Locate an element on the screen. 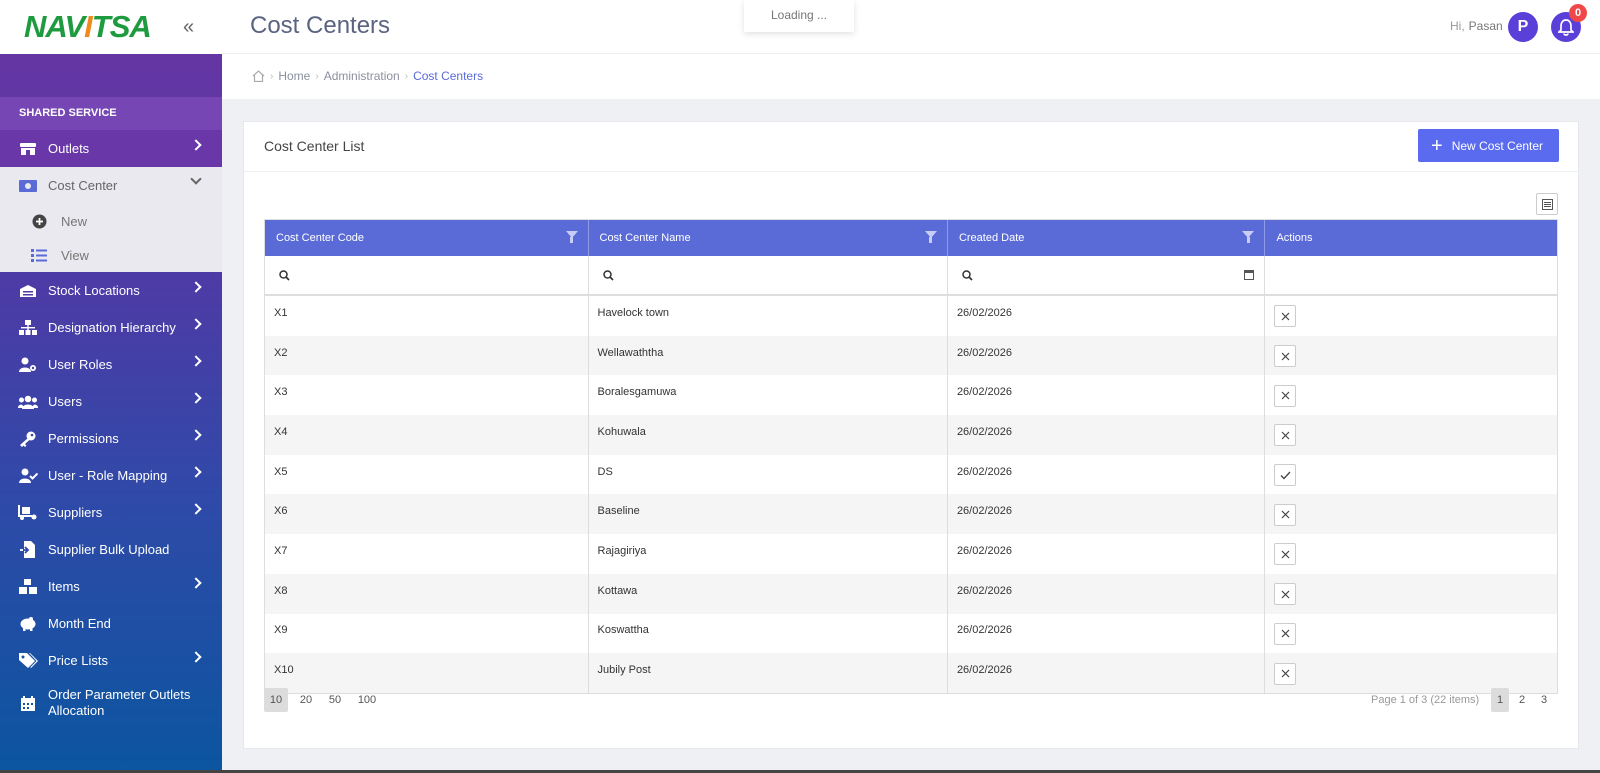 The height and width of the screenshot is (773, 1600). page-info: Page 1 of 3 (22 items) is located at coordinates (1425, 700).